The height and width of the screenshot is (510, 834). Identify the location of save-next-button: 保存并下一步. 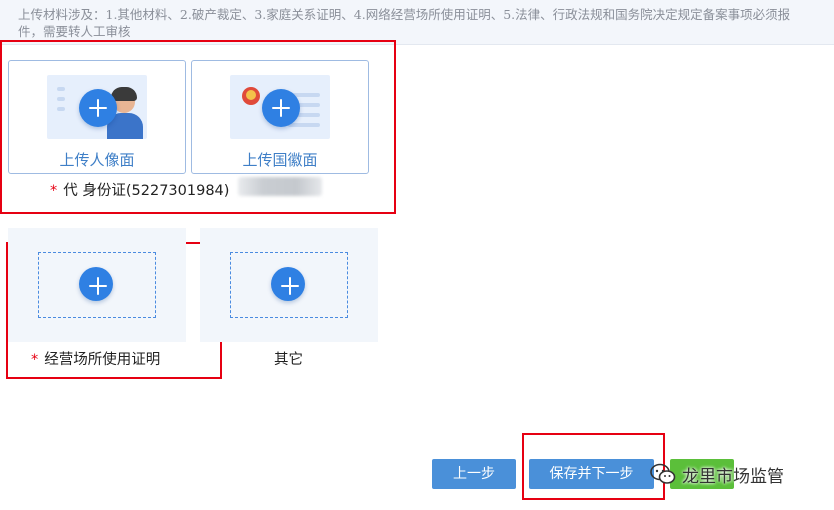
(591, 474).